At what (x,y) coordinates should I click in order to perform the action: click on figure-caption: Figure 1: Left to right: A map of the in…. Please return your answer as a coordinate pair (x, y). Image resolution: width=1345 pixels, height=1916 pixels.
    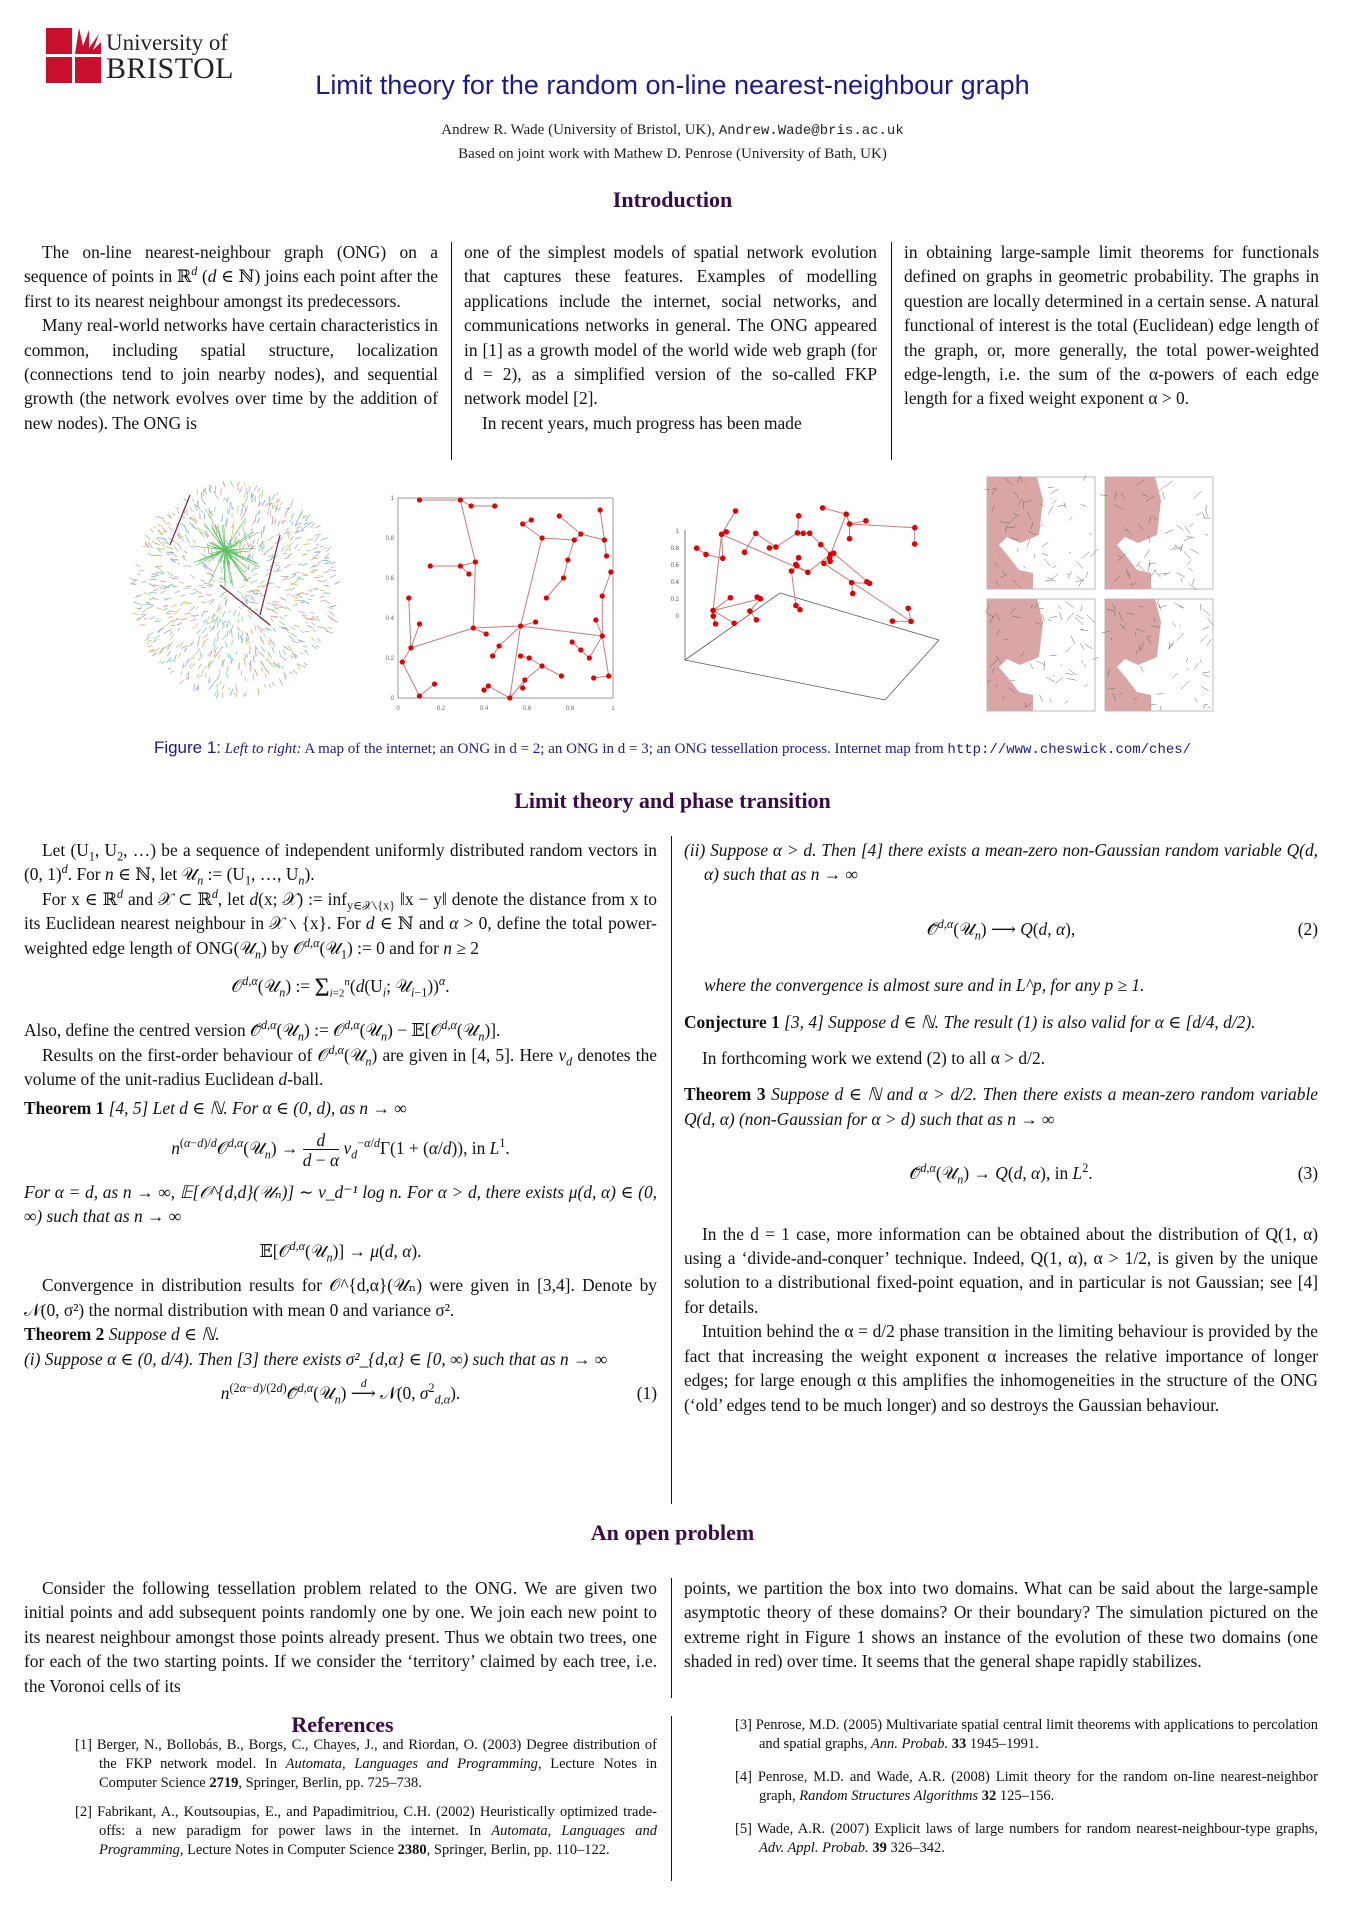
    Looking at the image, I should click on (672, 748).